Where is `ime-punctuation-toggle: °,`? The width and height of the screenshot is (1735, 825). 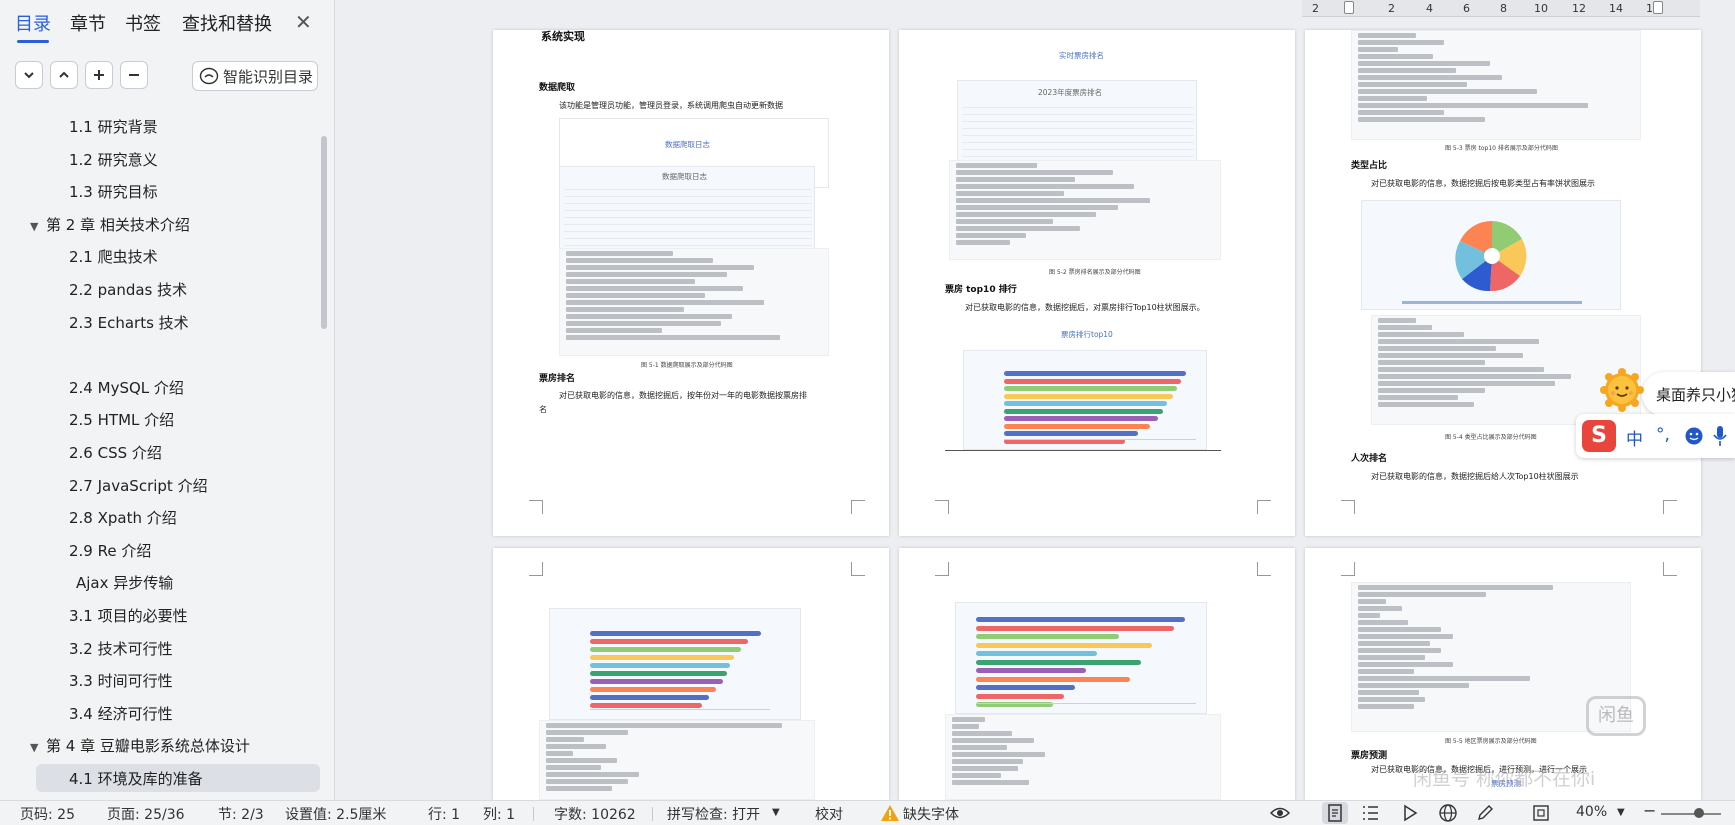 ime-punctuation-toggle: °, is located at coordinates (1663, 435).